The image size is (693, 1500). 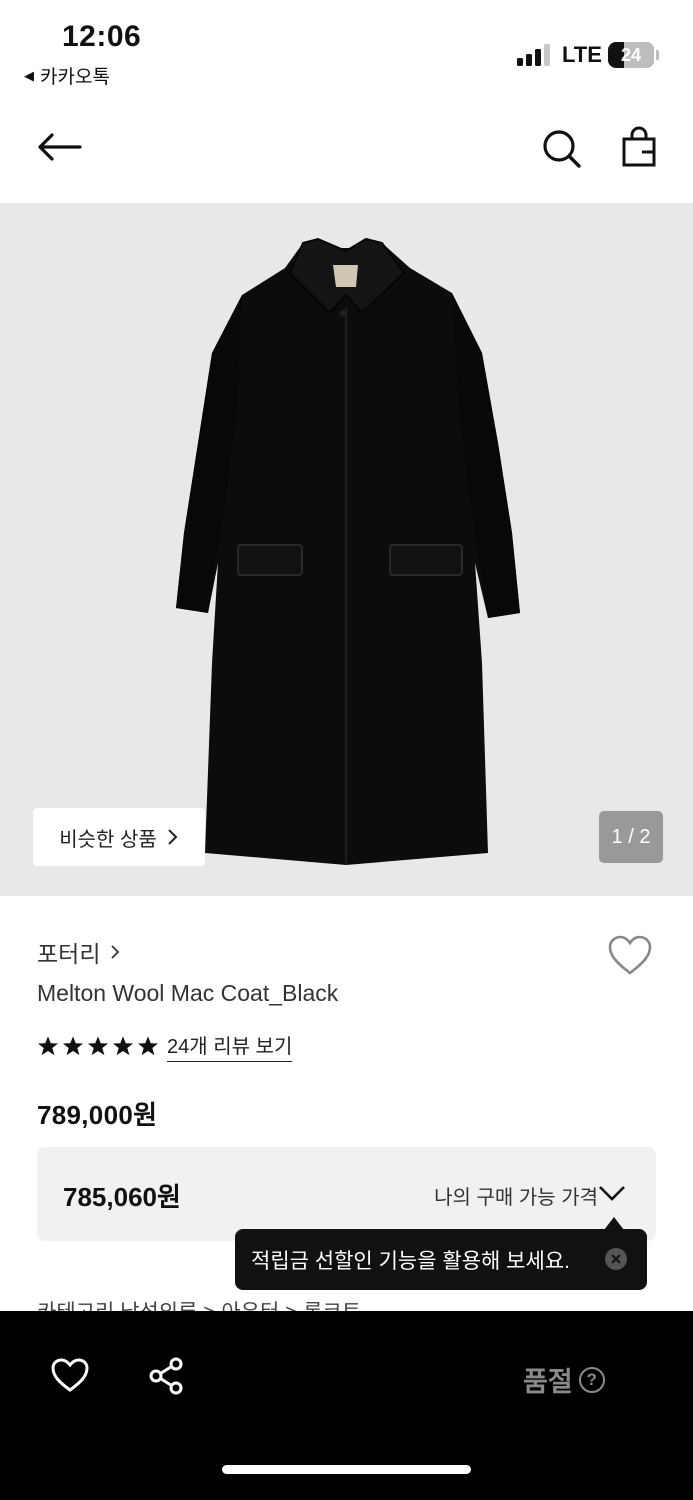 I want to click on clock: 12:06, so click(x=102, y=36).